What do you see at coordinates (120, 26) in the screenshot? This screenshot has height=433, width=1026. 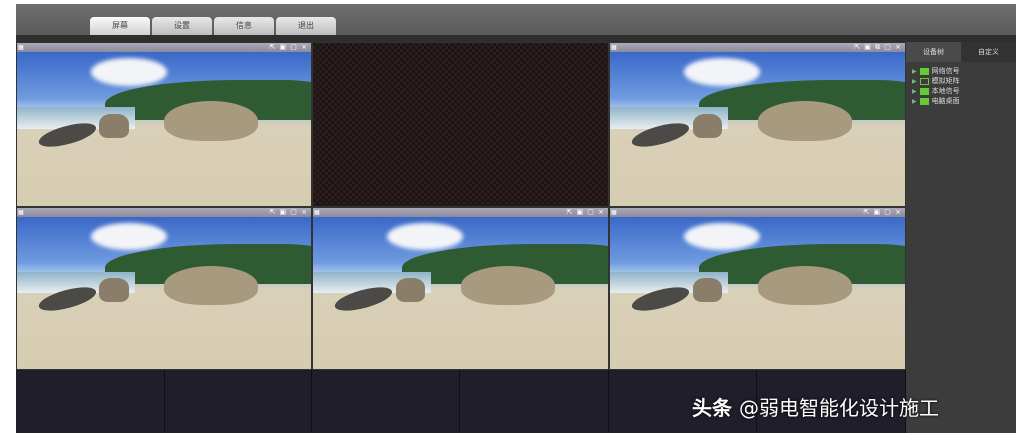 I see `tab-screen: 屏幕` at bounding box center [120, 26].